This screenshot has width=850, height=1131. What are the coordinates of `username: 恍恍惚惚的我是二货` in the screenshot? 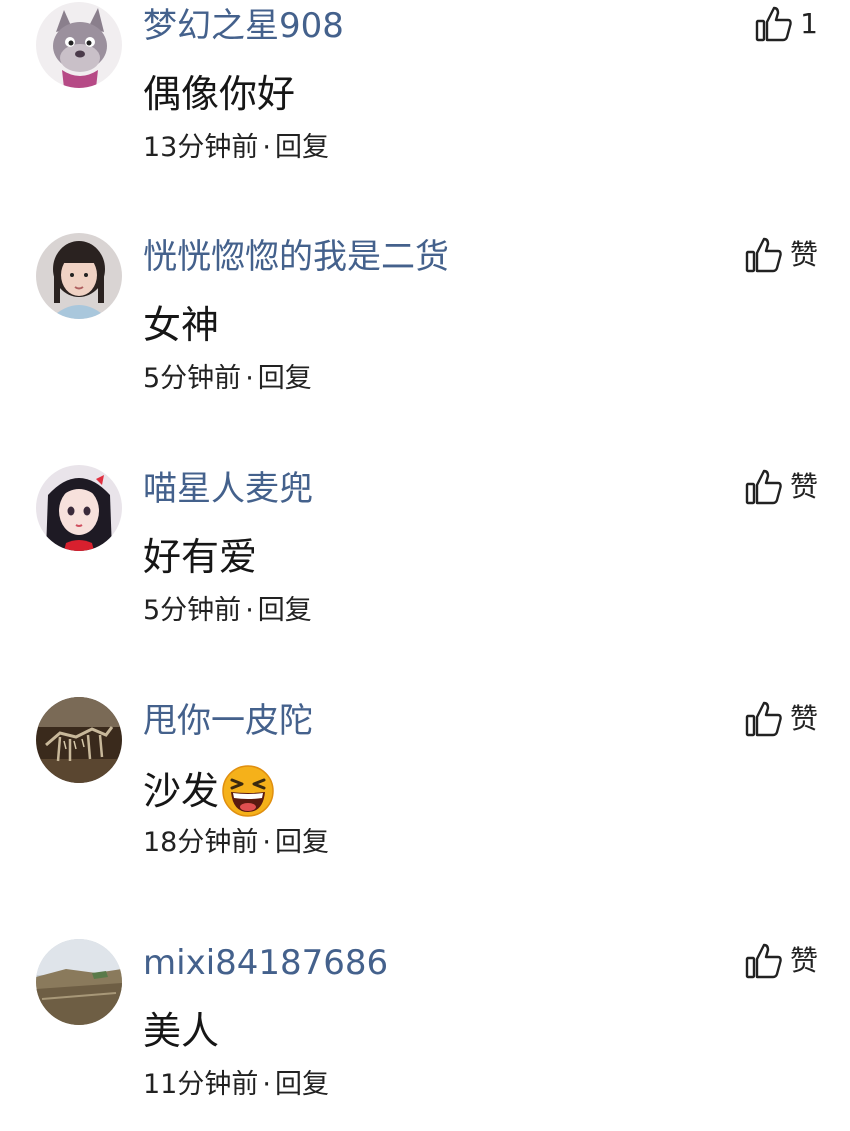 It's located at (296, 257).